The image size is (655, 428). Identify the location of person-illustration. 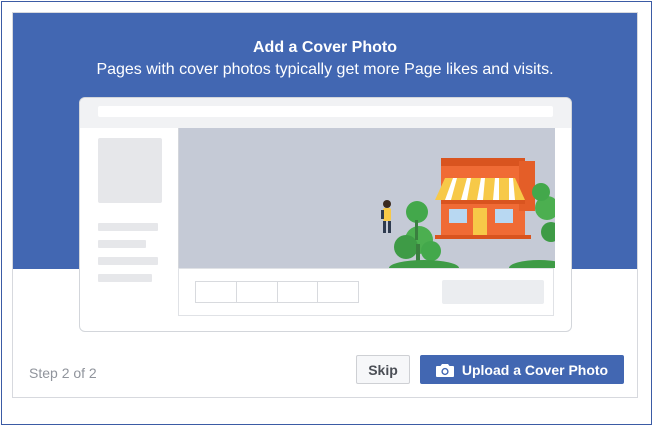
(386, 216).